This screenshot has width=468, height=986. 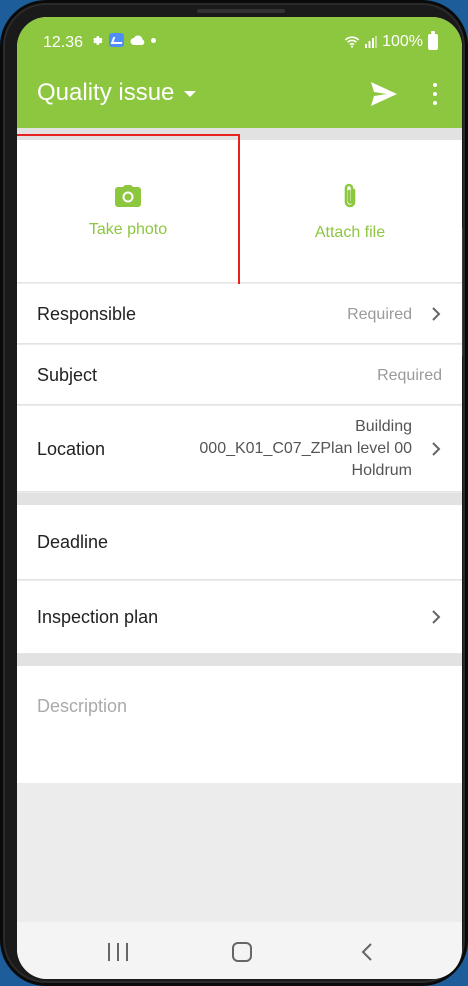 What do you see at coordinates (383, 426) in the screenshot?
I see `location-building: Building` at bounding box center [383, 426].